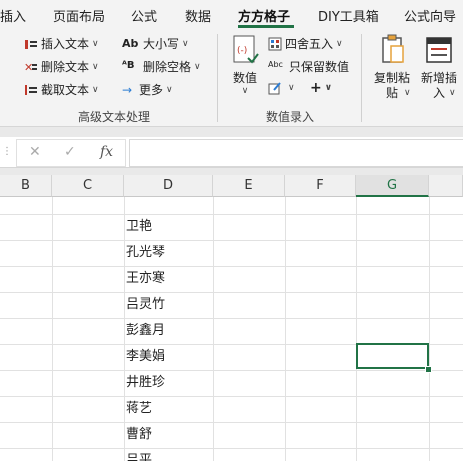 The width and height of the screenshot is (463, 461). I want to click on column-header-b: B, so click(26, 186).